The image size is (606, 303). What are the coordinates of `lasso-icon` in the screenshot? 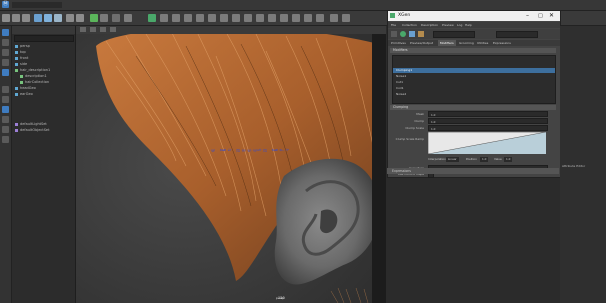 It's located at (5, 42).